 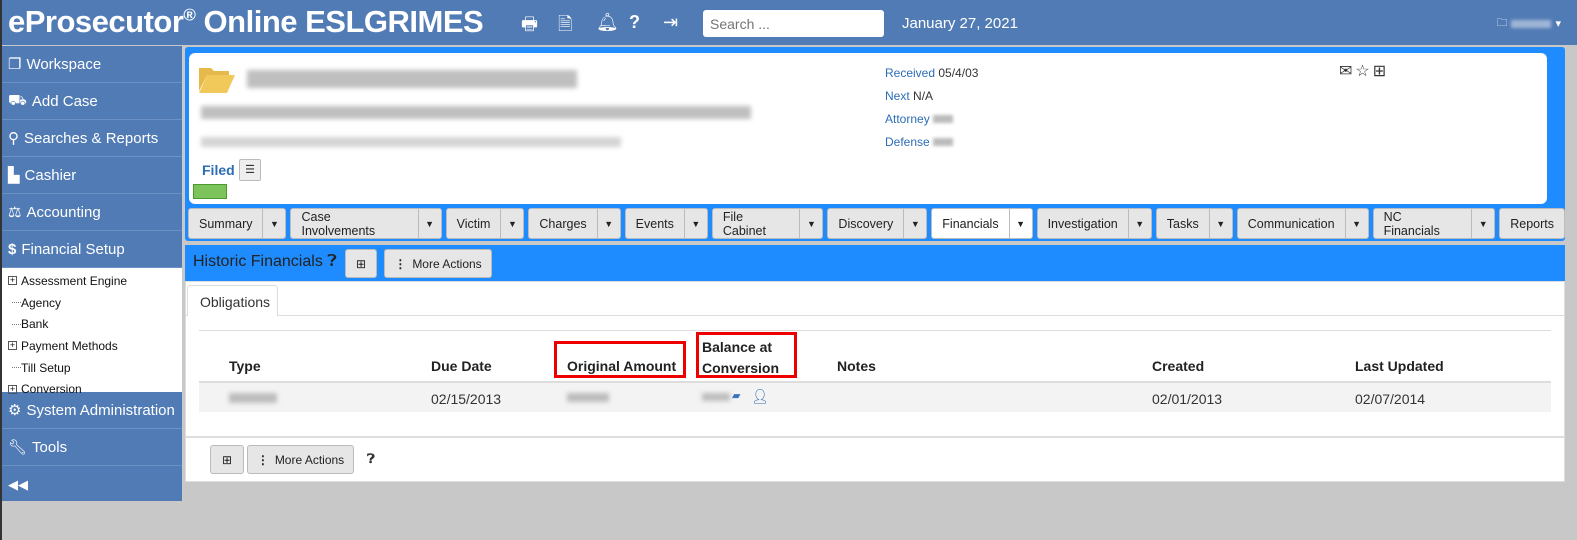 I want to click on sidebar-item-workspace: ❐ Workspace, so click(x=92, y=64).